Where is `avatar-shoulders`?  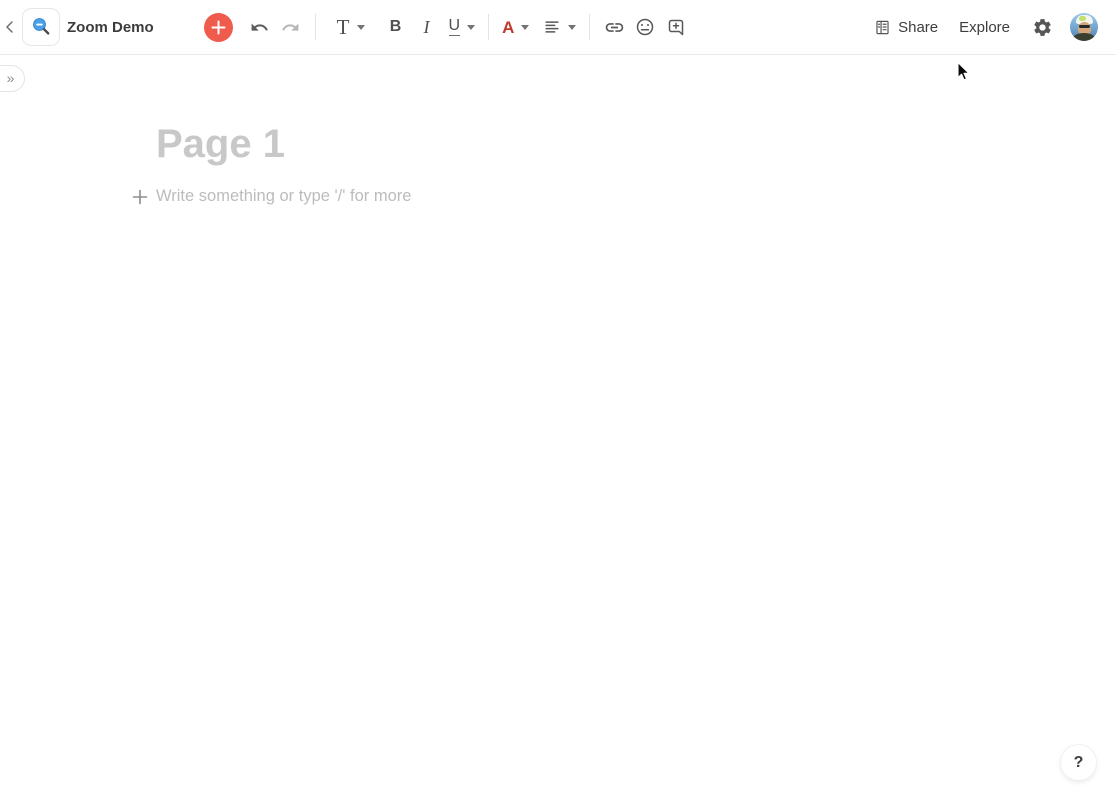
avatar-shoulders is located at coordinates (1084, 37).